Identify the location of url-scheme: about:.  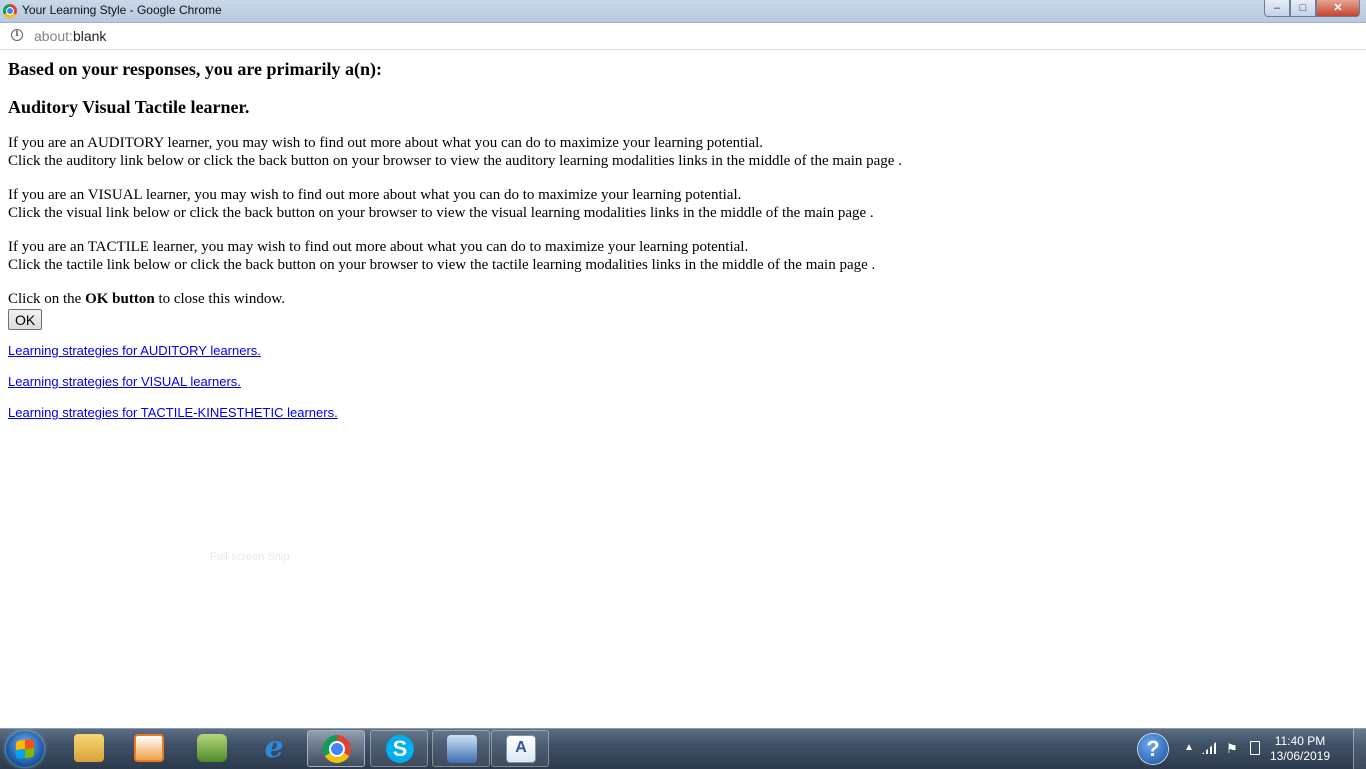
(53, 36).